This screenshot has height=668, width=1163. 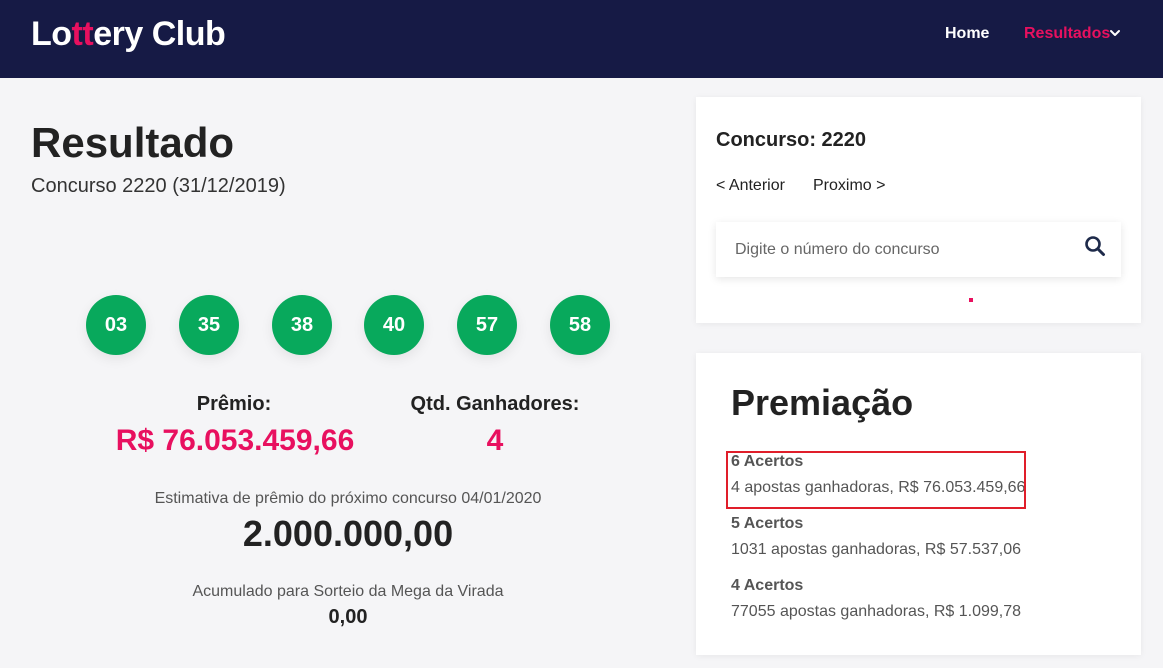 I want to click on number-ball: 40, so click(x=394, y=325).